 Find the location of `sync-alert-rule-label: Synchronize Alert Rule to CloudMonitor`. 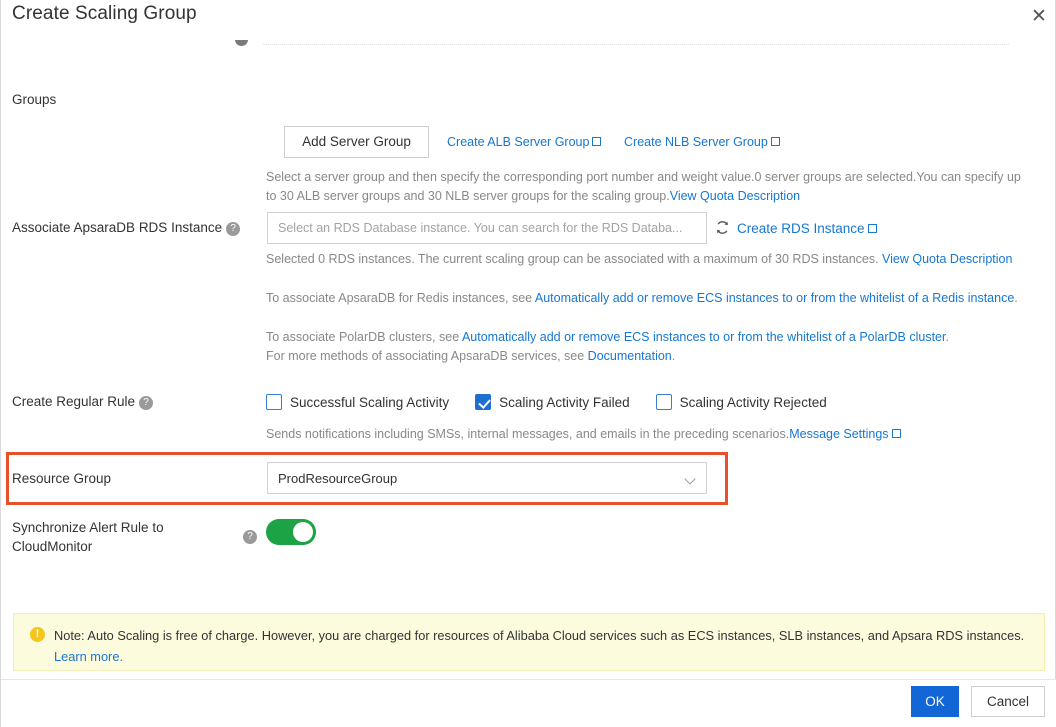

sync-alert-rule-label: Synchronize Alert Rule to CloudMonitor is located at coordinates (88, 537).